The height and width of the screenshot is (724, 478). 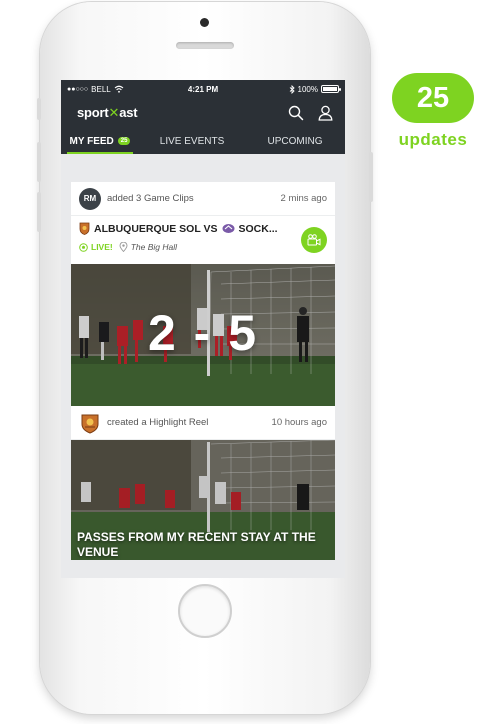 What do you see at coordinates (204, 22) in the screenshot?
I see `front-camera` at bounding box center [204, 22].